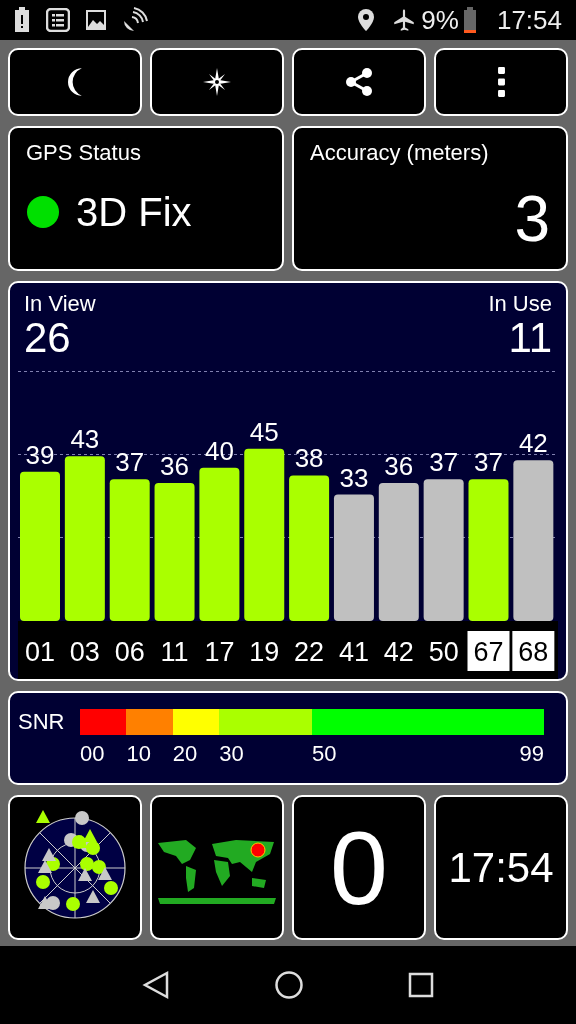 Image resolution: width=576 pixels, height=1024 pixels. What do you see at coordinates (174, 652) in the screenshot?
I see `satellite-id: 11` at bounding box center [174, 652].